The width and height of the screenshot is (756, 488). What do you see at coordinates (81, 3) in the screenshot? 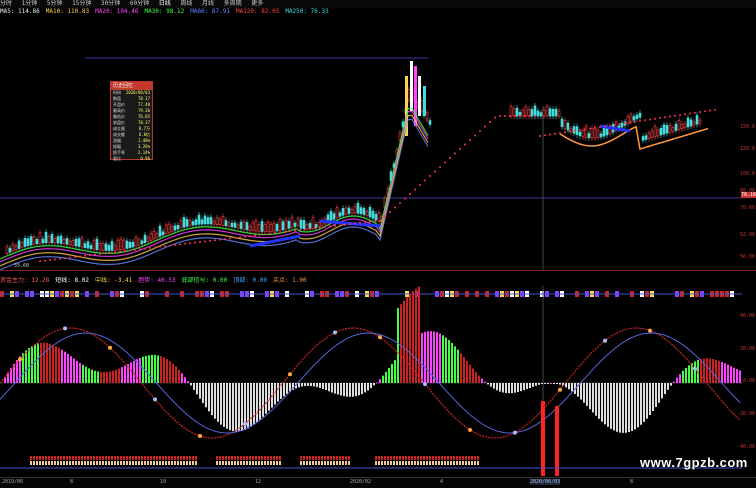
I see `tb-4: 15分钟` at bounding box center [81, 3].